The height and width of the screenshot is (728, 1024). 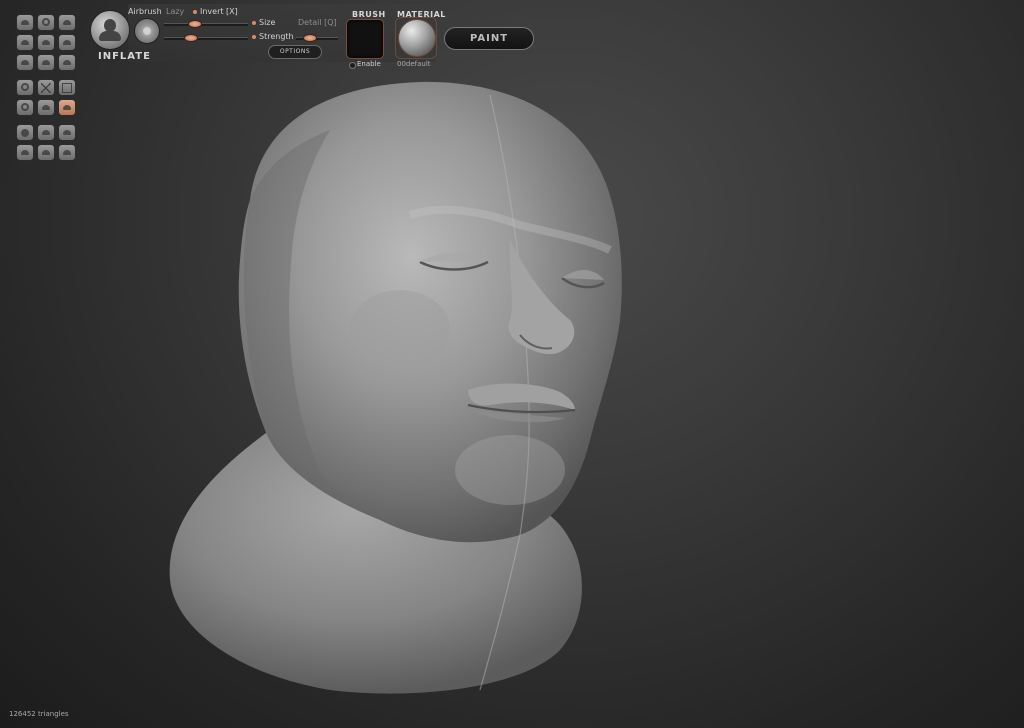 What do you see at coordinates (147, 31) in the screenshot?
I see `stroke-preview-icon` at bounding box center [147, 31].